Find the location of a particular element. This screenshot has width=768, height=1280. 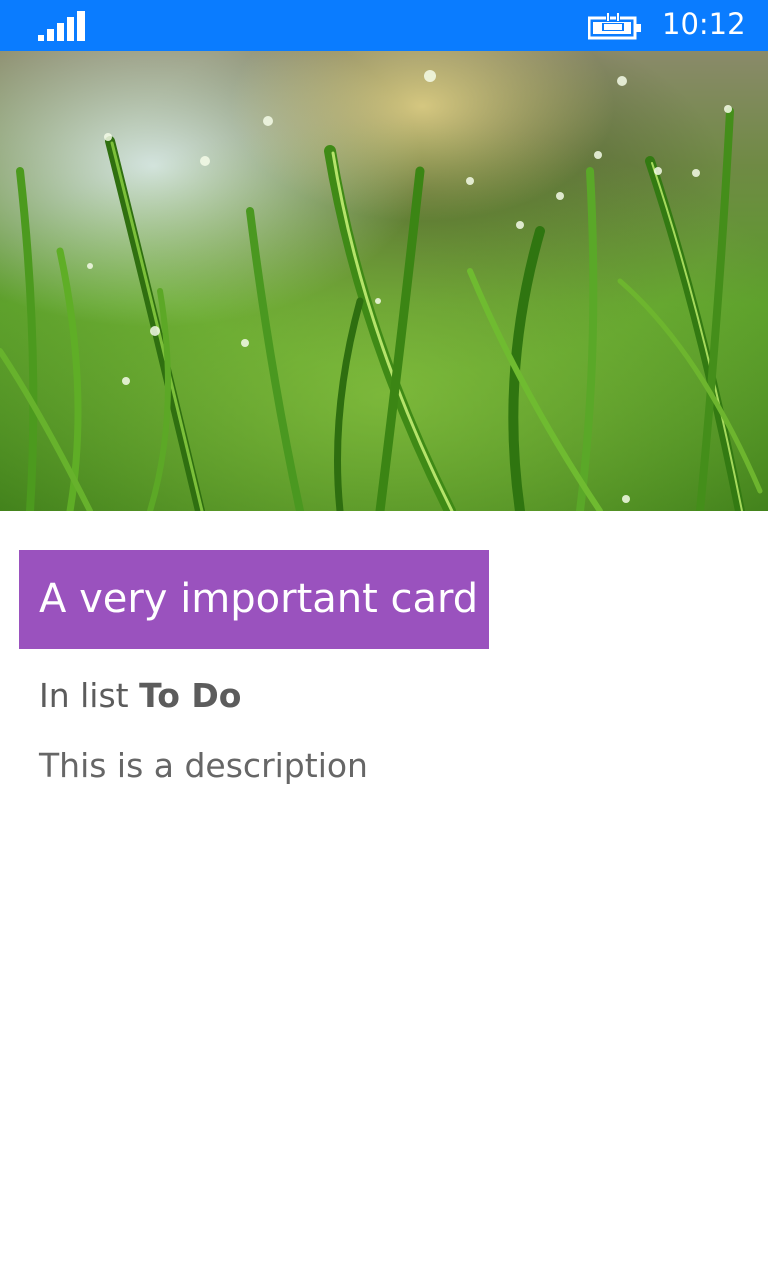

list-name: To Do is located at coordinates (190, 695).